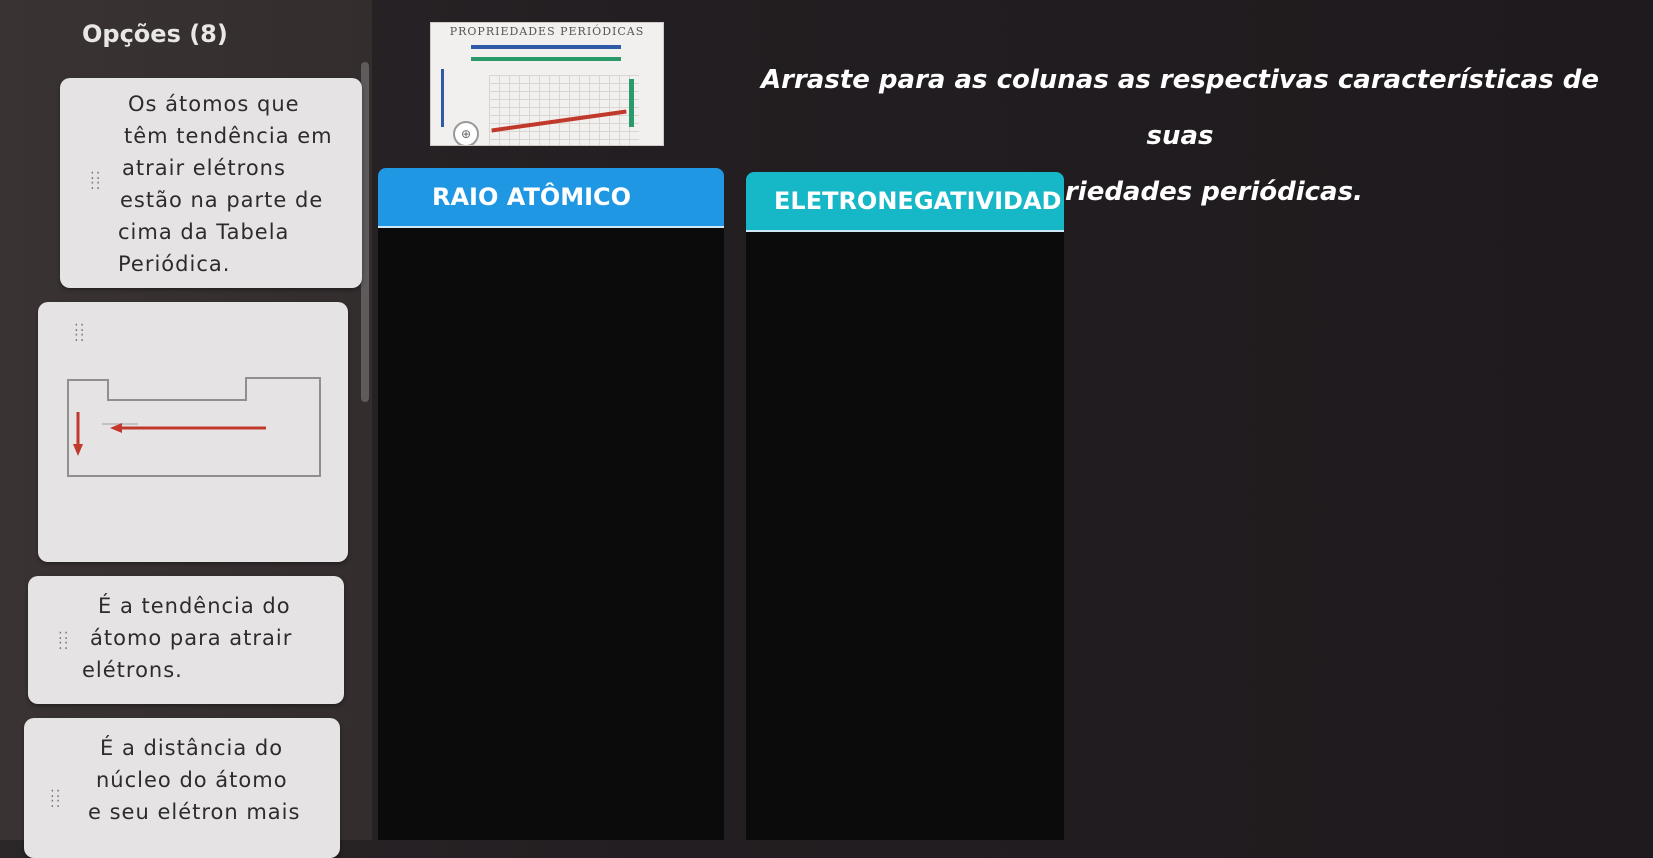  What do you see at coordinates (365, 232) in the screenshot?
I see `options-scrollbar` at bounding box center [365, 232].